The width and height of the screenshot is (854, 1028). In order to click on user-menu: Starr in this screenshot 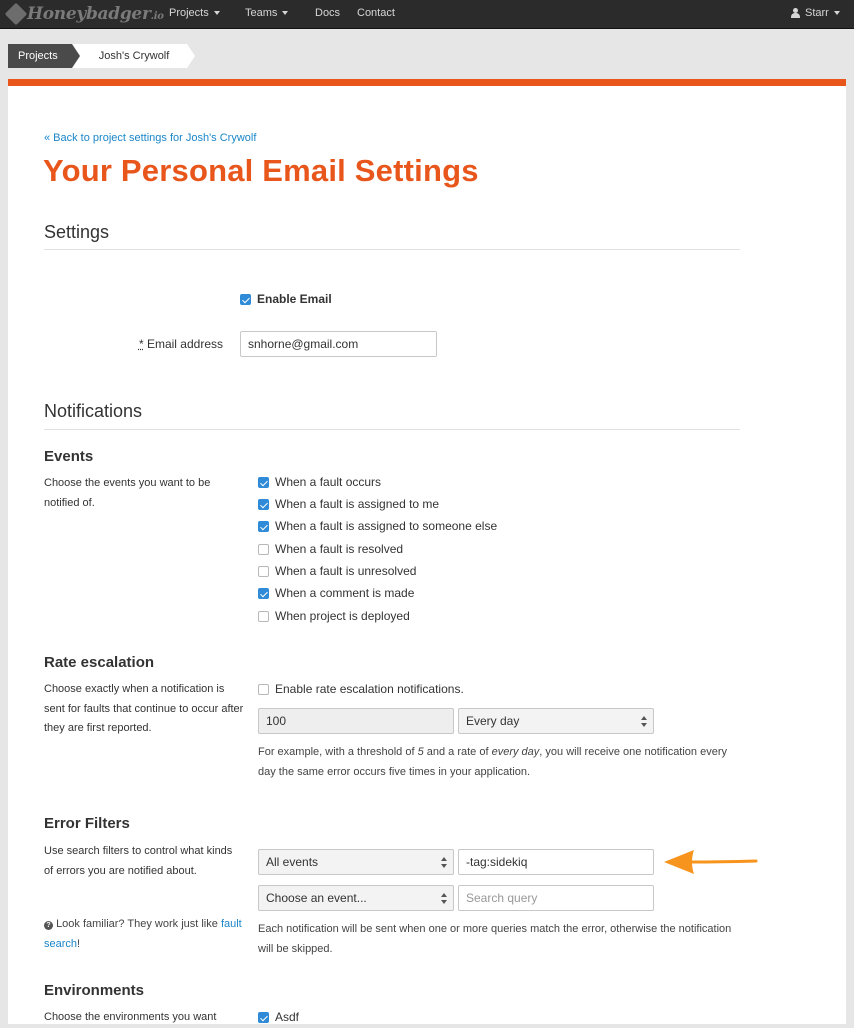, I will do `click(815, 13)`.